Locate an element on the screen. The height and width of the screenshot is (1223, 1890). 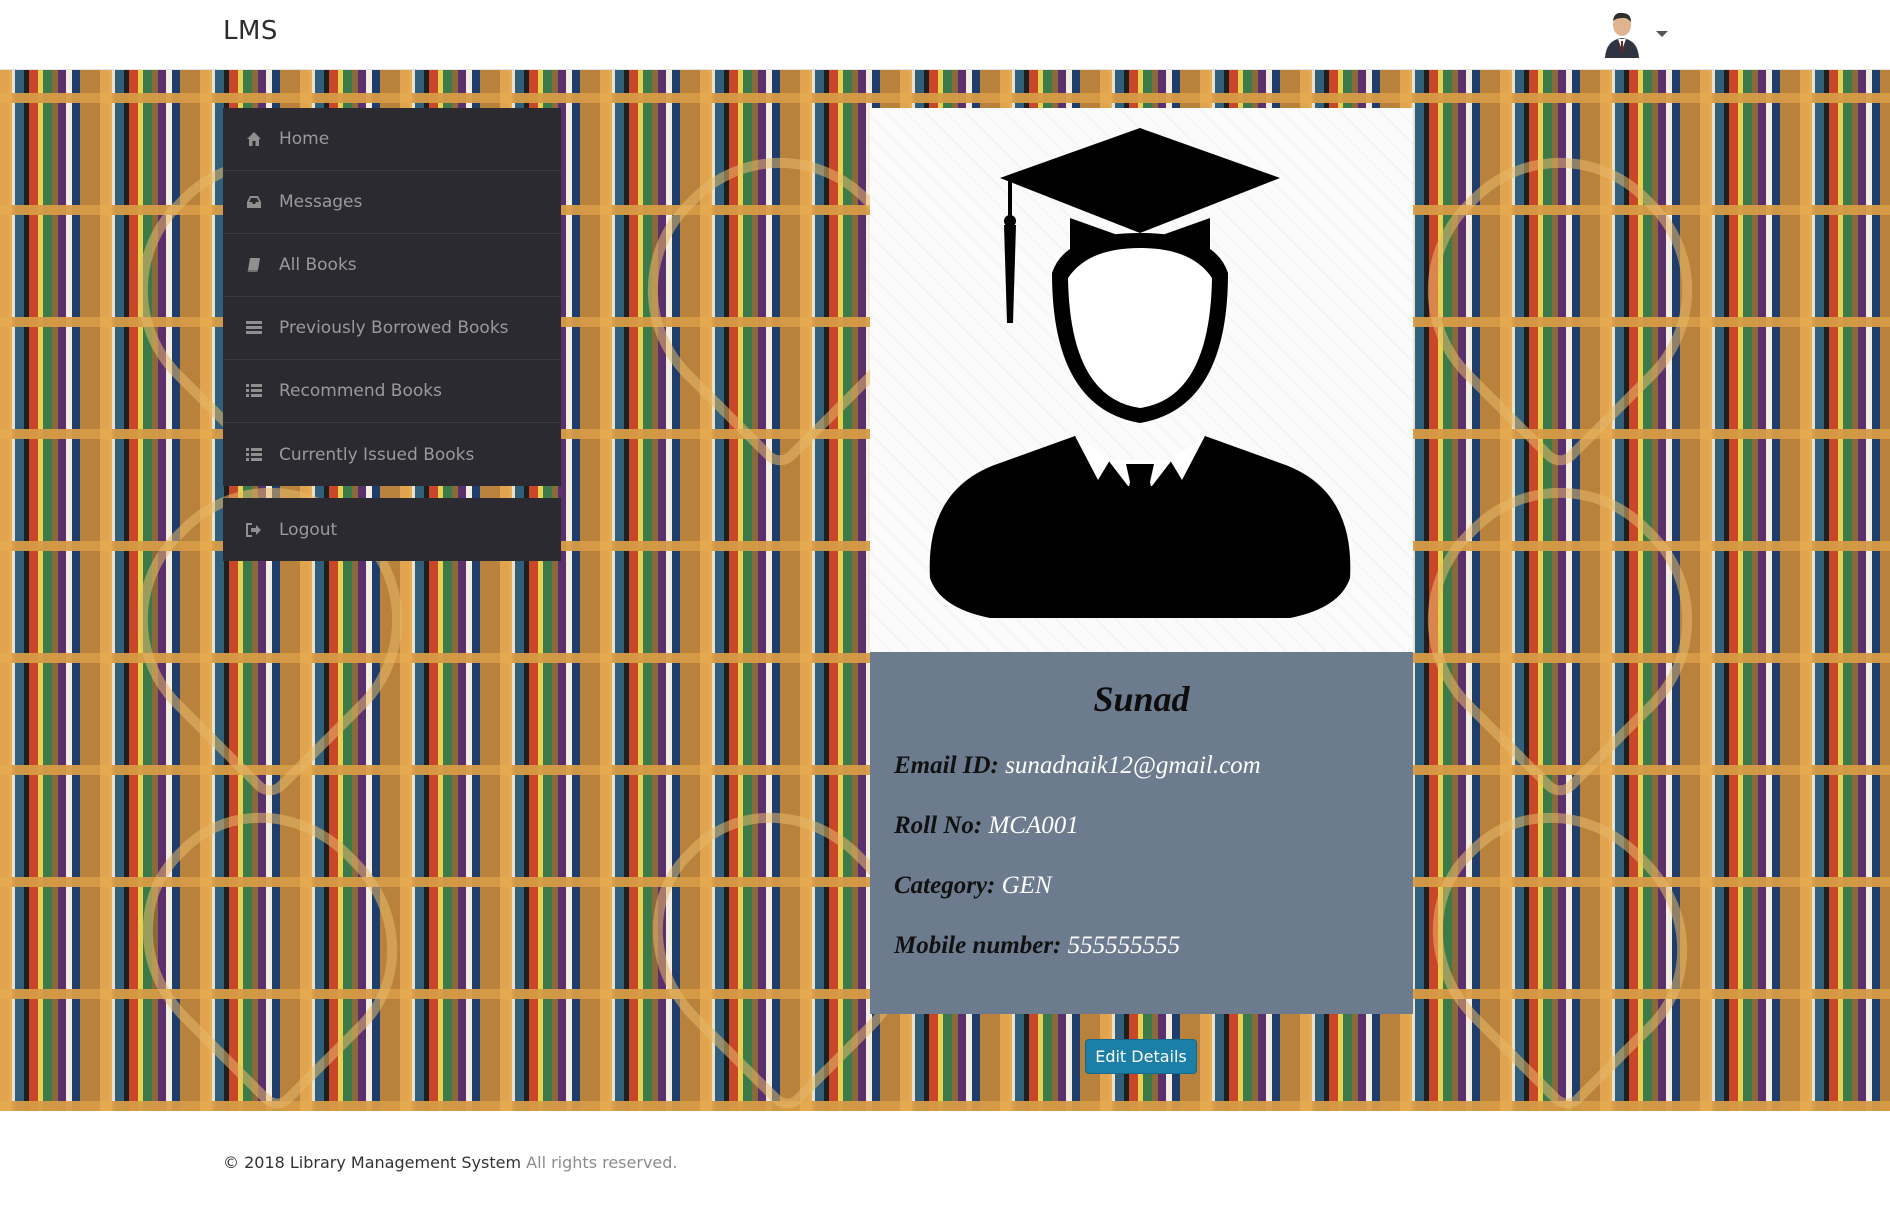
sign-out-icon is located at coordinates (254, 530).